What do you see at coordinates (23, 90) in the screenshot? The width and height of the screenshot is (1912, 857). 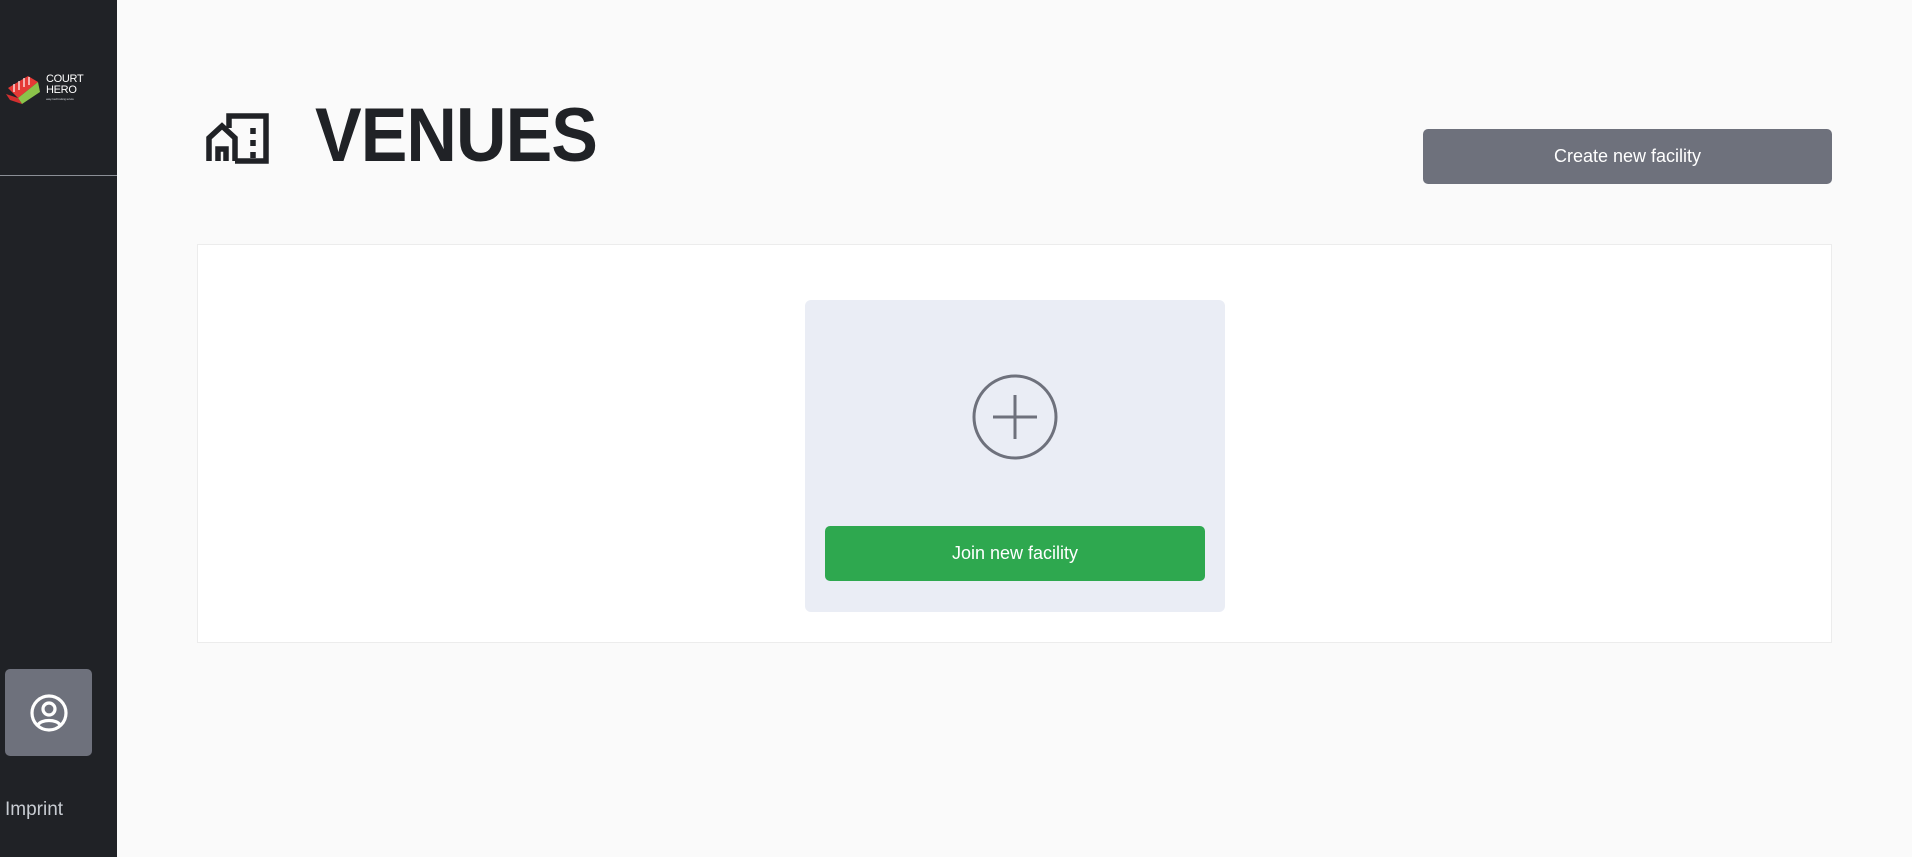 I see `court-hero-logo-icon` at bounding box center [23, 90].